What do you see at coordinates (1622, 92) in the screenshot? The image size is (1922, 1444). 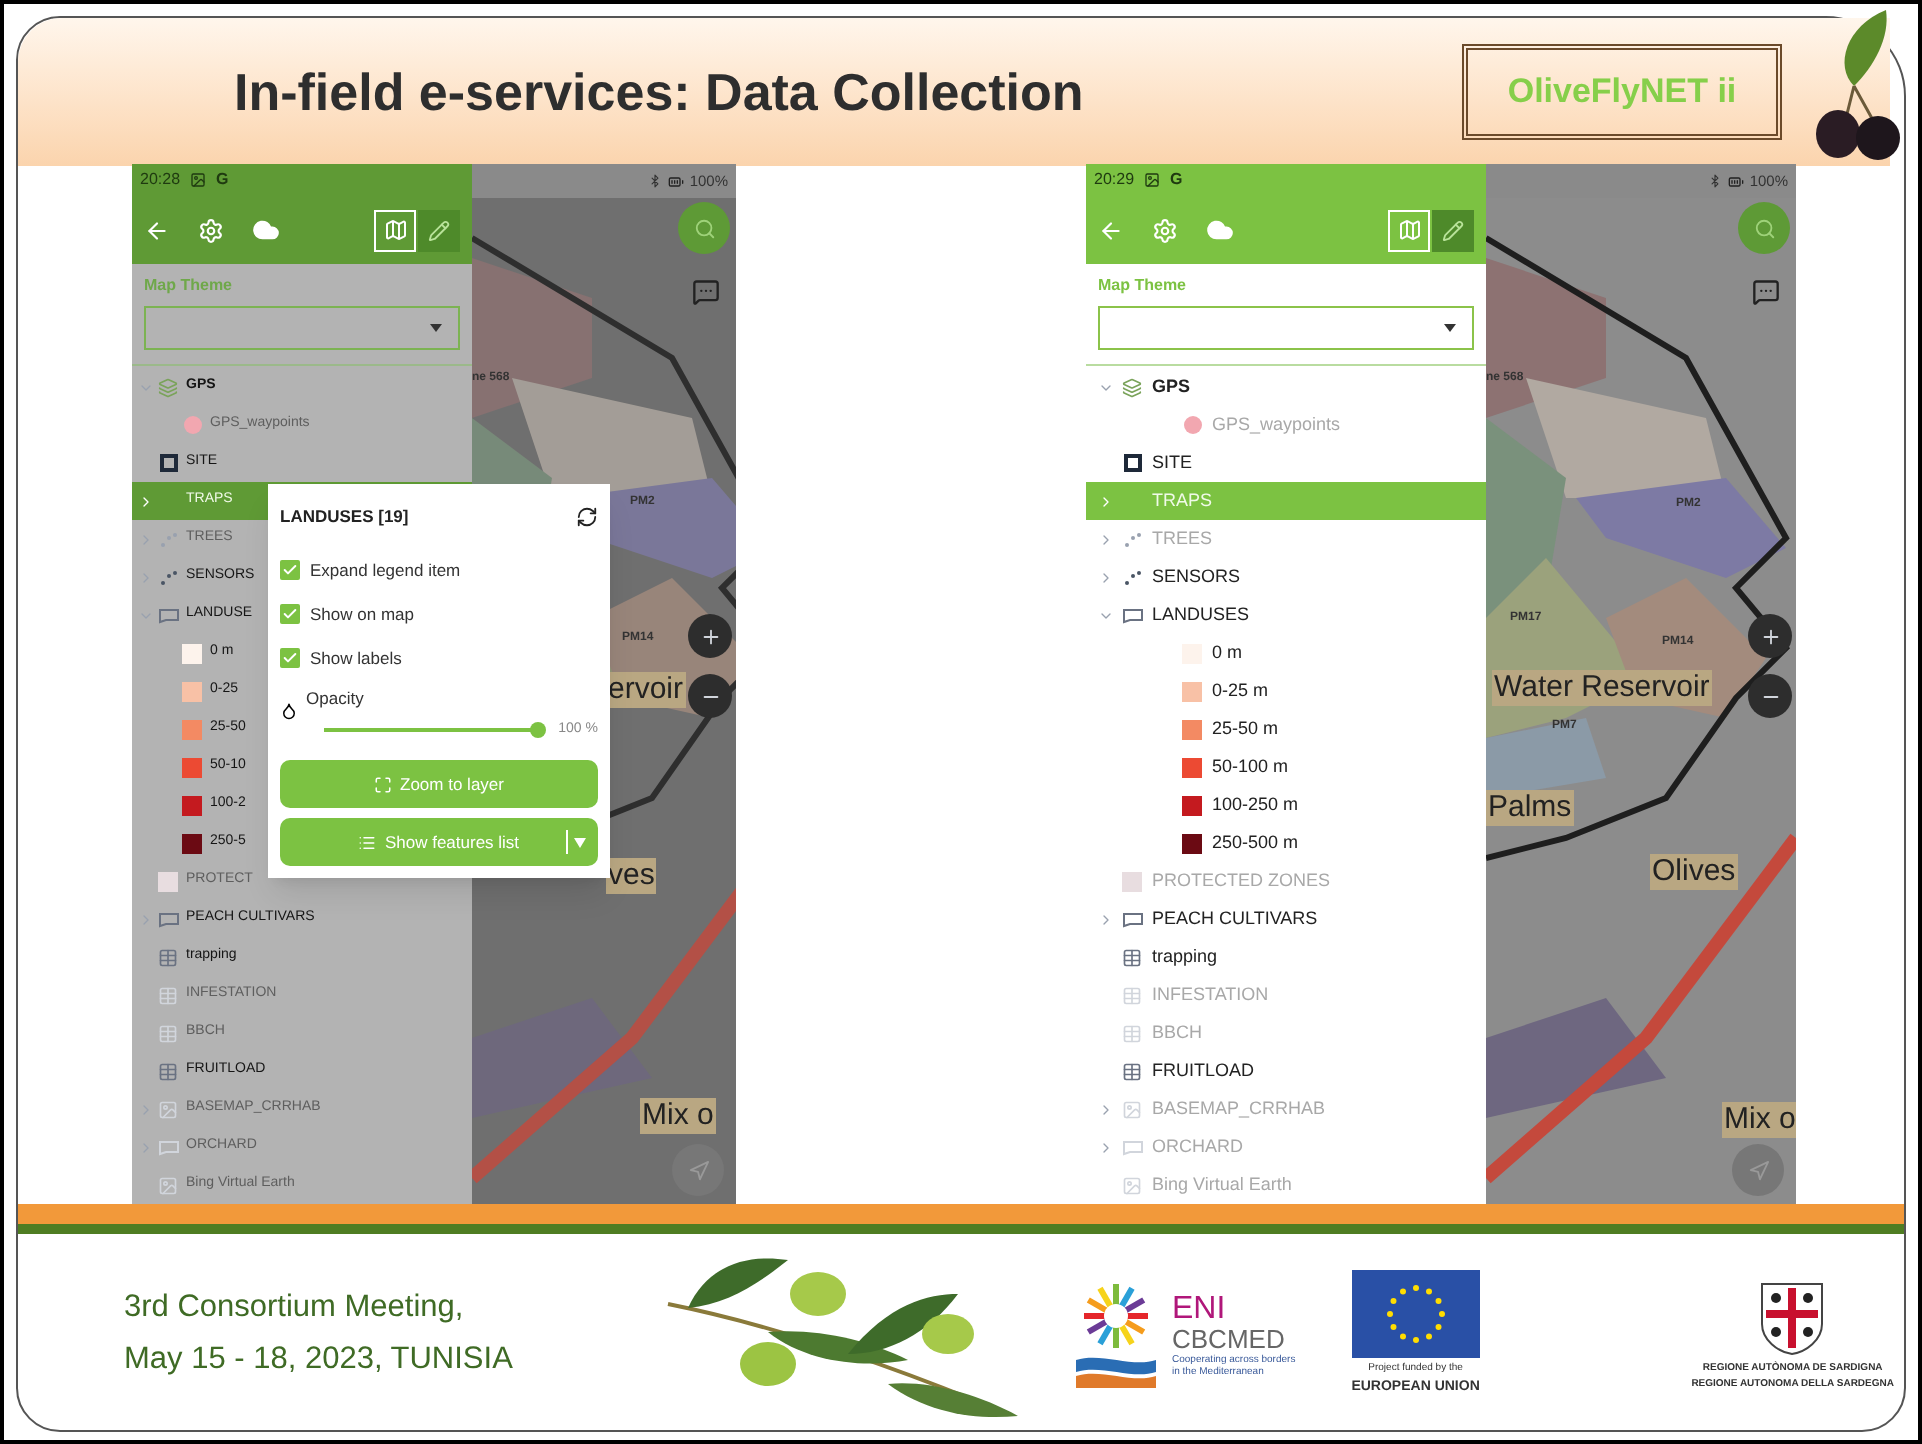 I see `project-logo: OliveFlyNET ii` at bounding box center [1622, 92].